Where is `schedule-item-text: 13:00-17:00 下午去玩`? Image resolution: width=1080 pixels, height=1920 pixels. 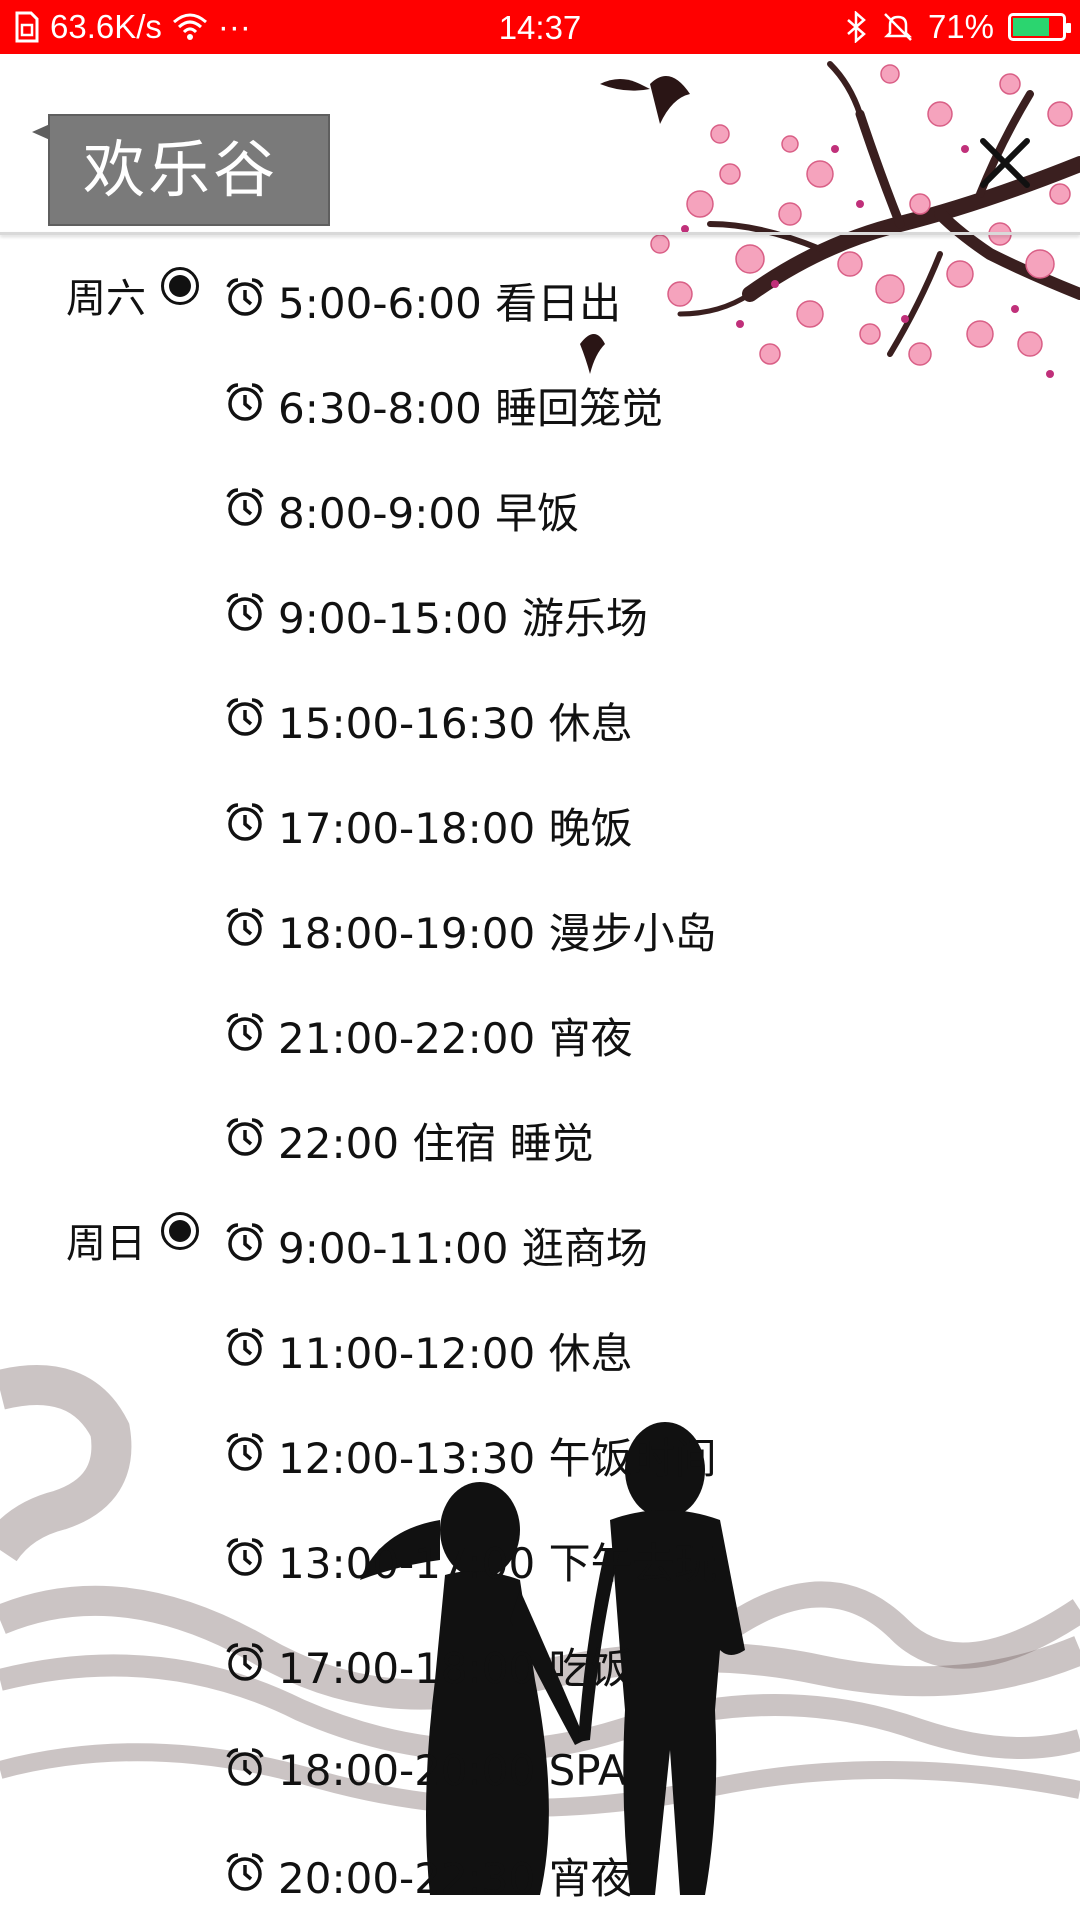
schedule-item-text: 13:00-17:00 下午去玩 is located at coordinates (497, 1563).